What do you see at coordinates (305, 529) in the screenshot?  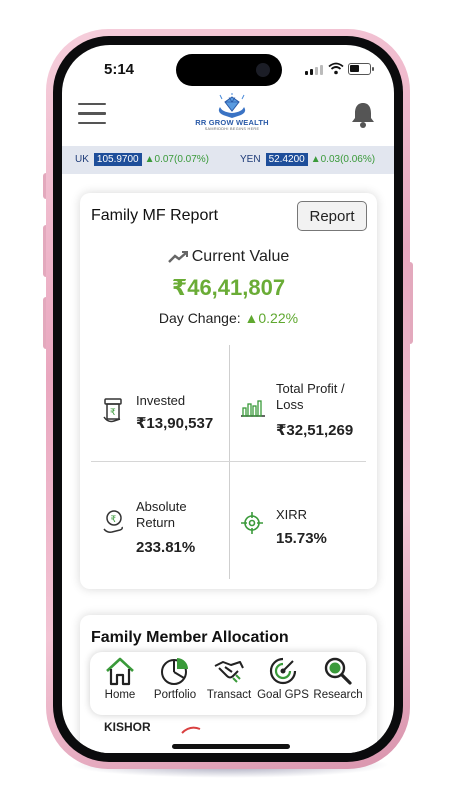 I see `xirr-metric: XIRR 15.73%` at bounding box center [305, 529].